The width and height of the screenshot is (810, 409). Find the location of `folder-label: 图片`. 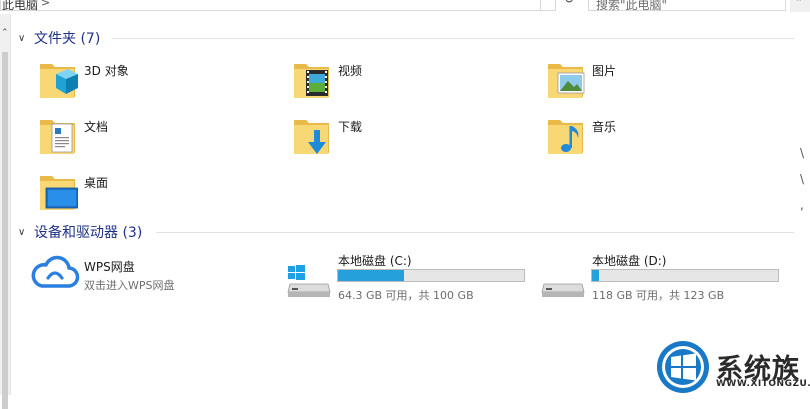

folder-label: 图片 is located at coordinates (604, 71).